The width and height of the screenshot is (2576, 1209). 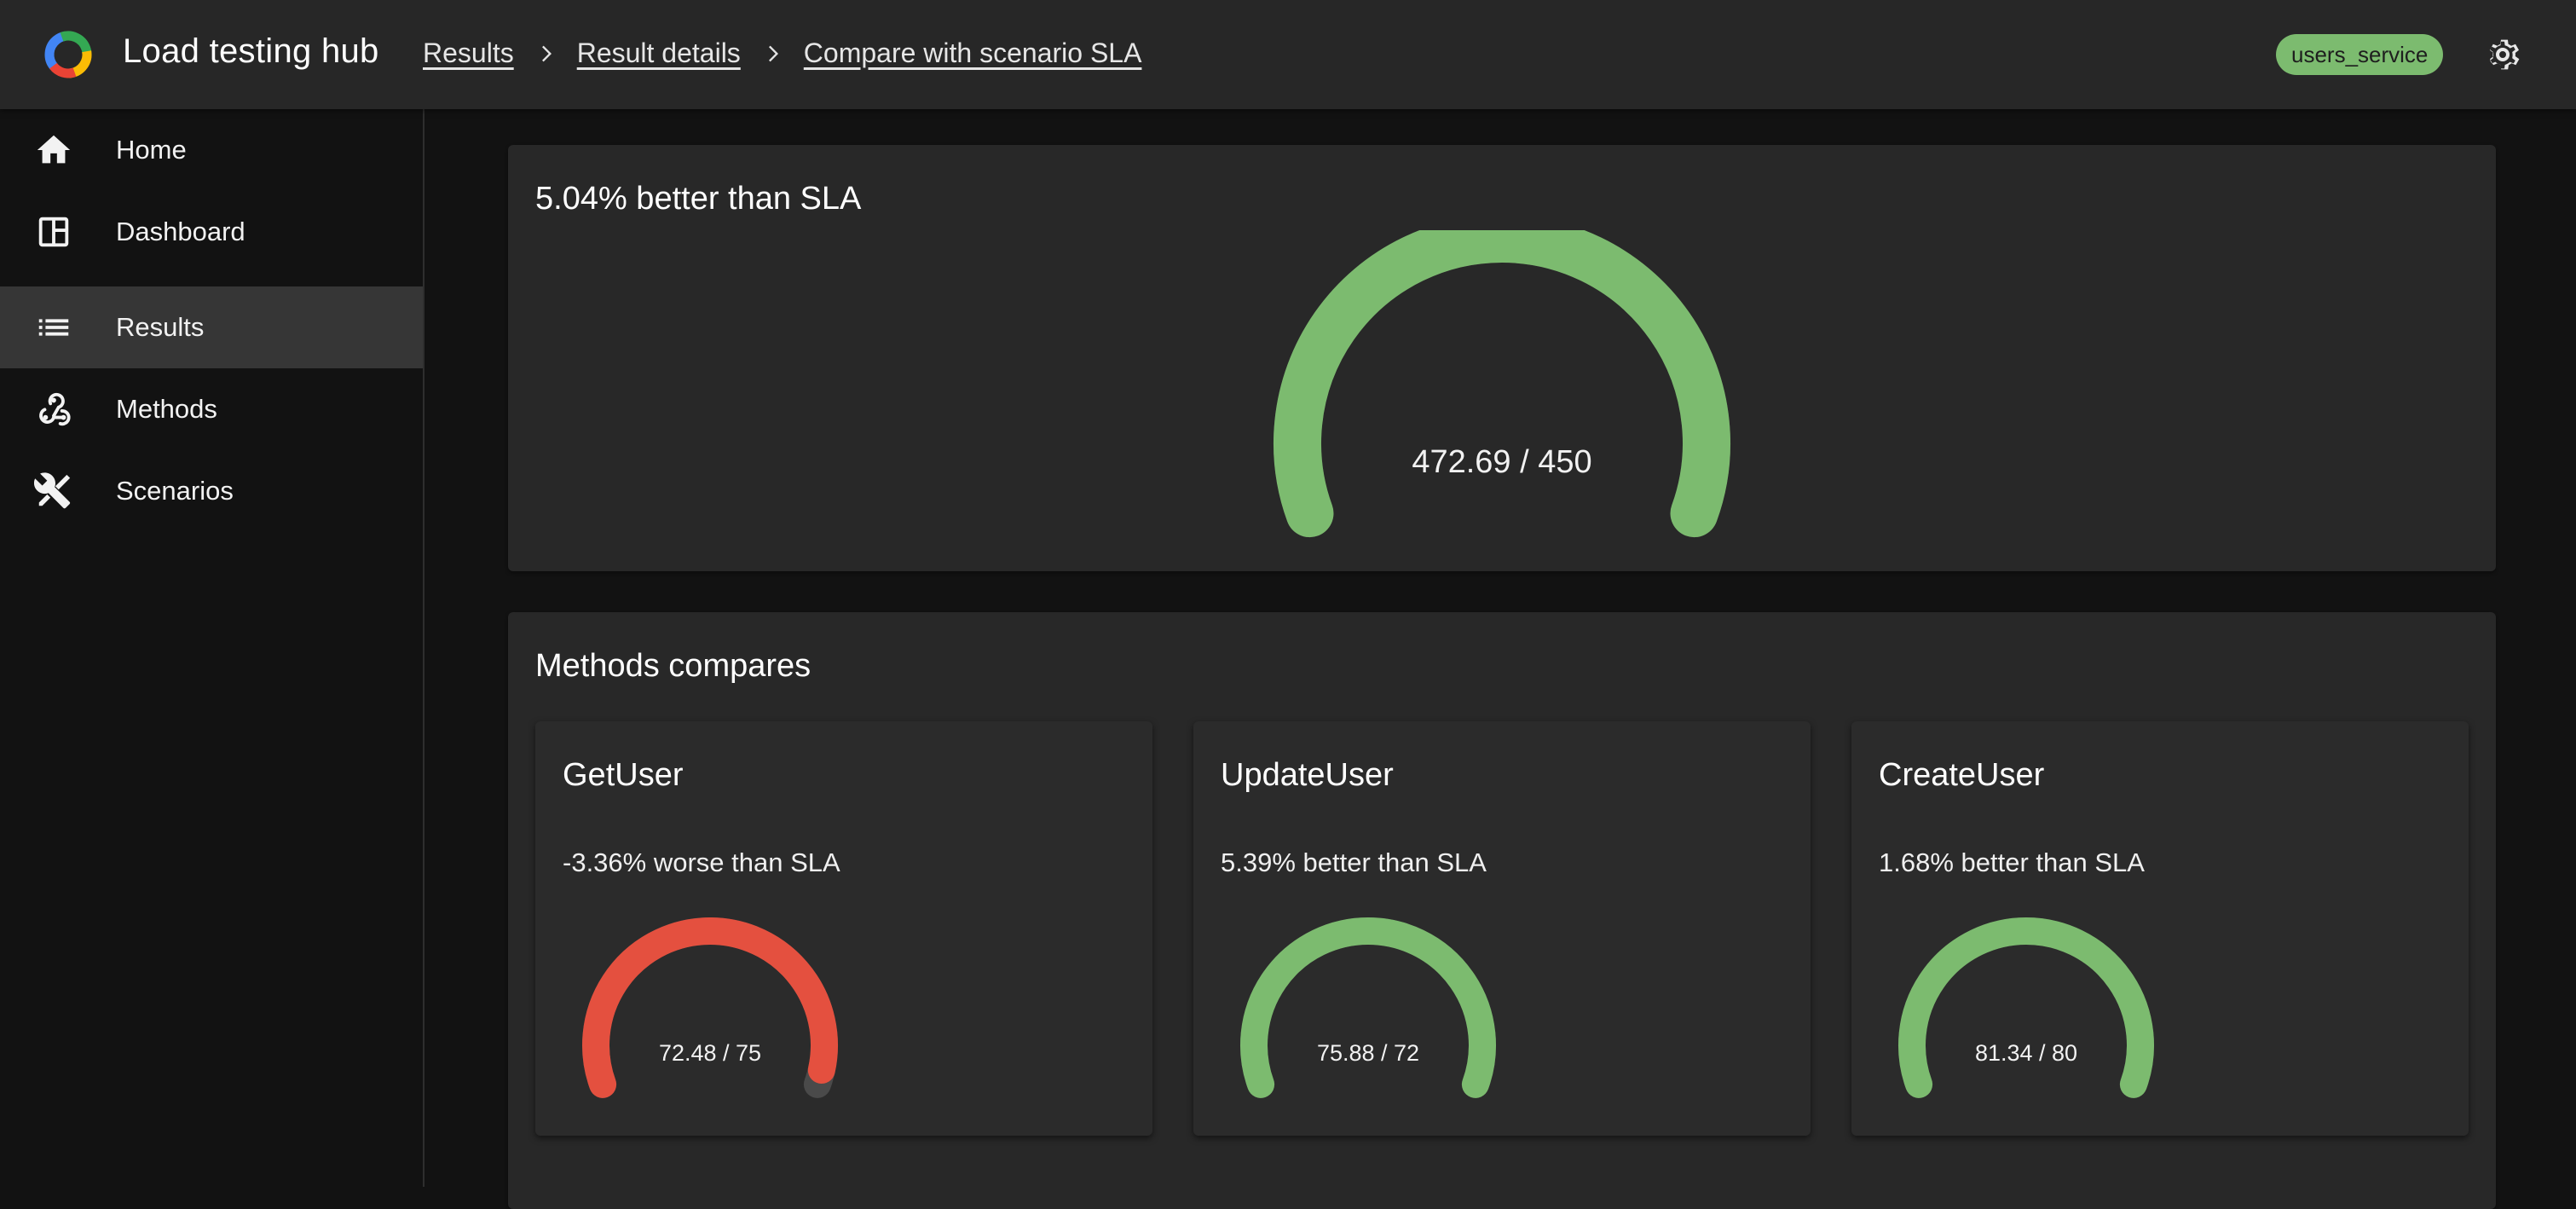 I want to click on method-sla-status: -3.36% worse than SLA, so click(x=701, y=862).